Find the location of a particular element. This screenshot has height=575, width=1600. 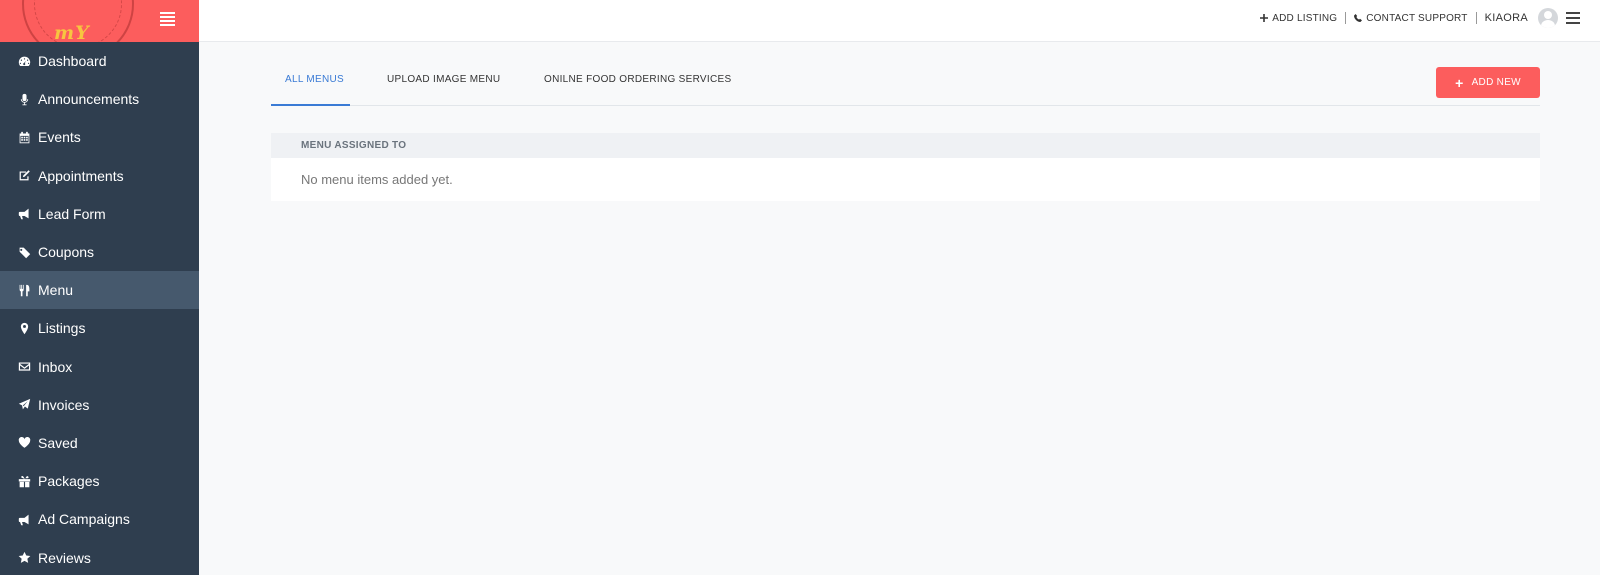

sidebar-item-announcements: Announcements is located at coordinates (99, 99).